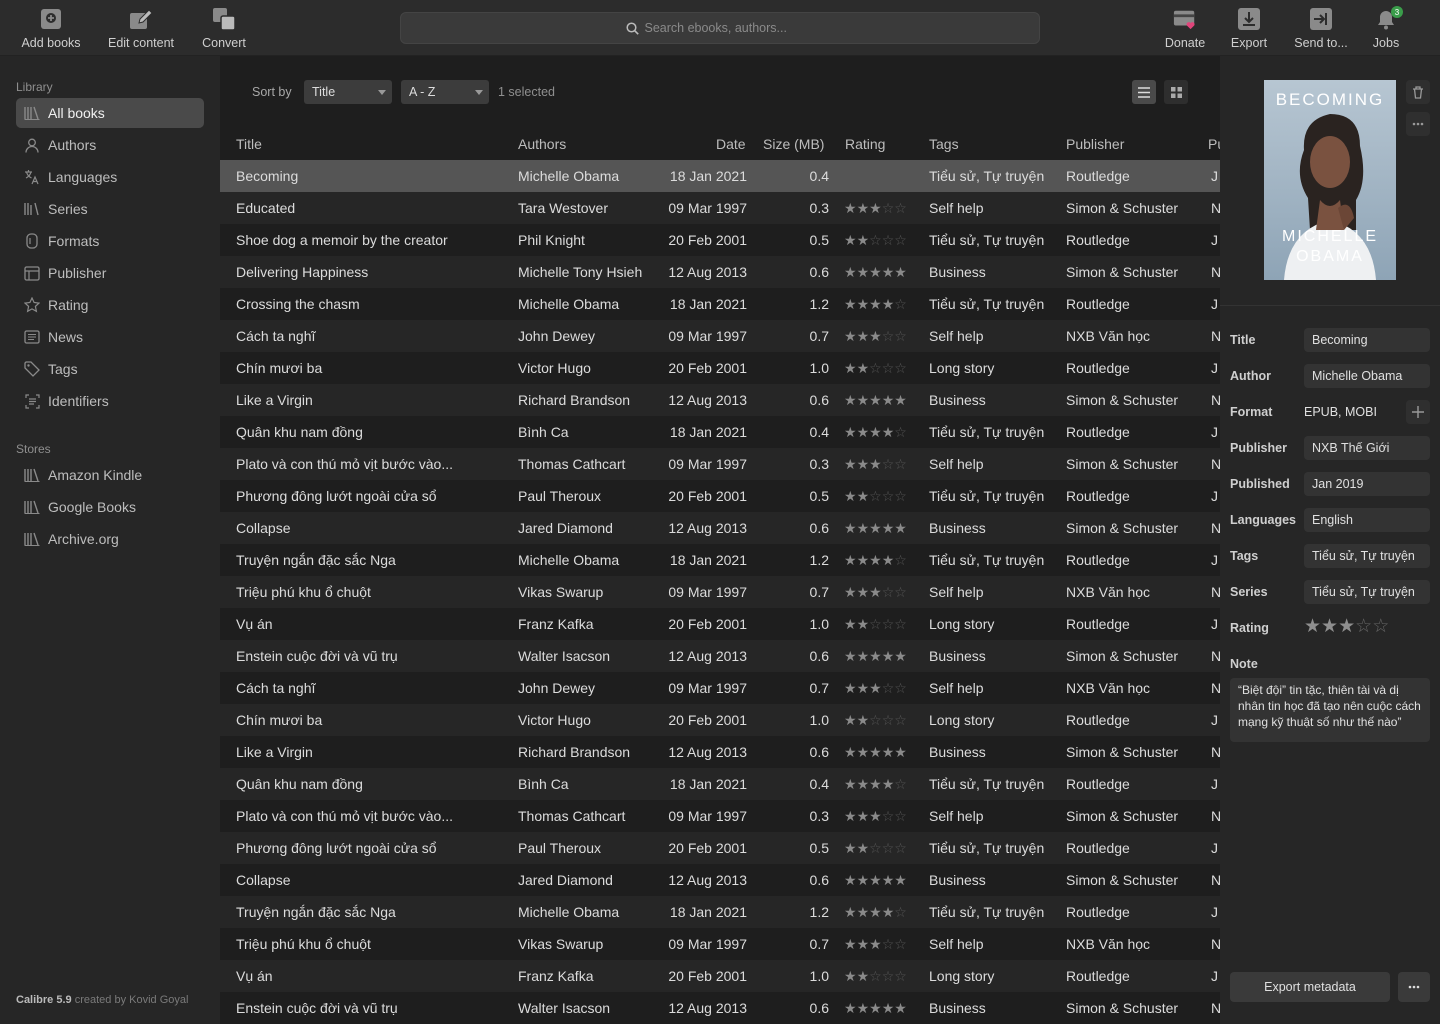 Image resolution: width=1440 pixels, height=1024 pixels. I want to click on export-metadata-button: Export metadata, so click(1310, 987).